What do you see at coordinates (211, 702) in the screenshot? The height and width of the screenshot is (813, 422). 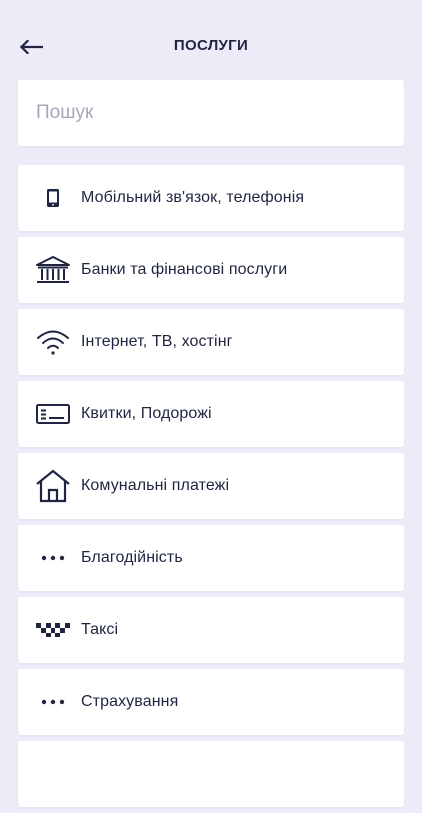 I see `category-item-insurance: Страхування` at bounding box center [211, 702].